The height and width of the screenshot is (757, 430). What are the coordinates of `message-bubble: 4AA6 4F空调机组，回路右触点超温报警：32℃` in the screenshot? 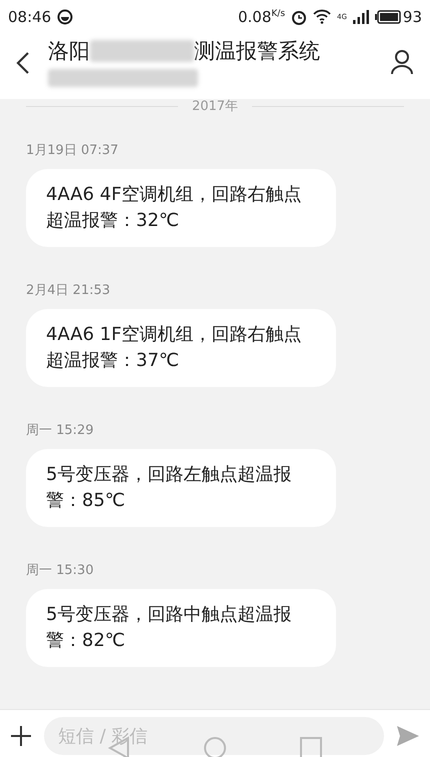 It's located at (181, 208).